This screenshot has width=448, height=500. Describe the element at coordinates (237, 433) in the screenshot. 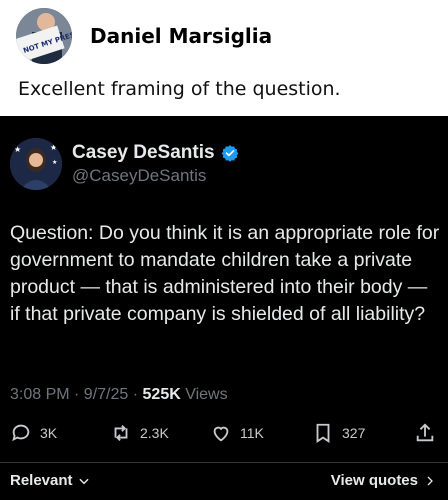

I see `like-button: 11K` at that location.